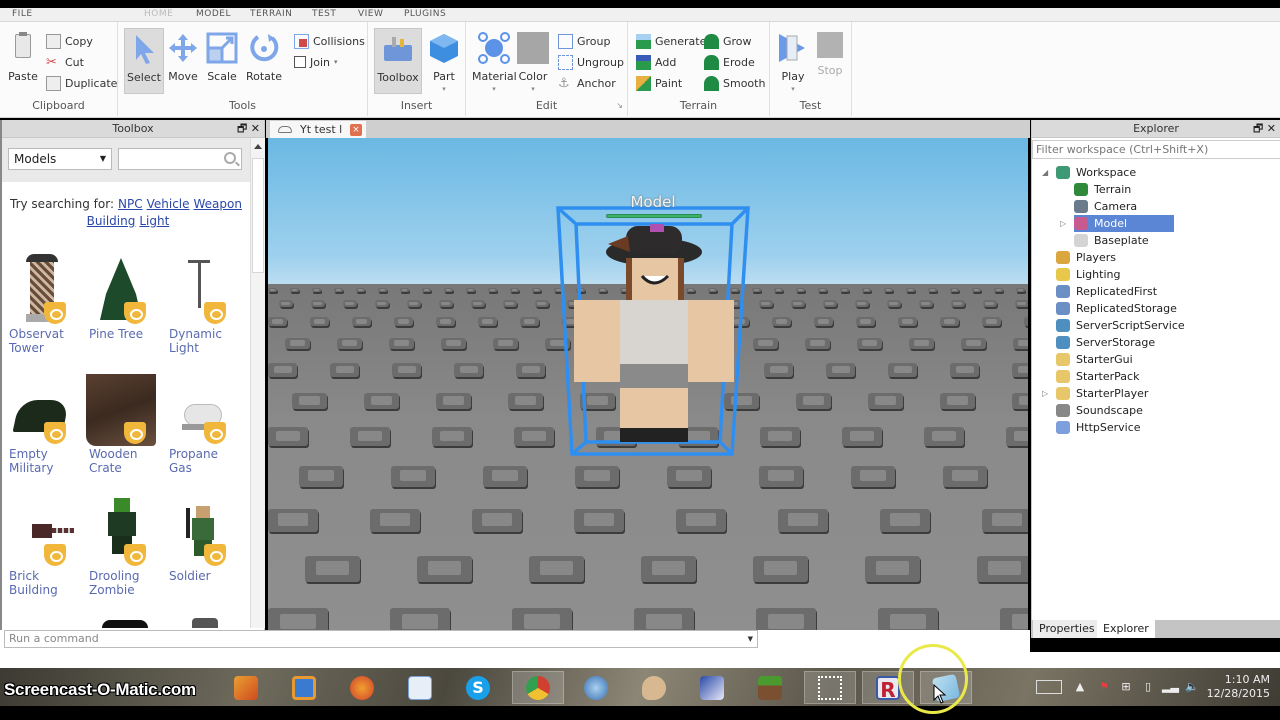 Image resolution: width=1280 pixels, height=720 pixels. Describe the element at coordinates (1049, 687) in the screenshot. I see `touch-keyboard-icon` at that location.